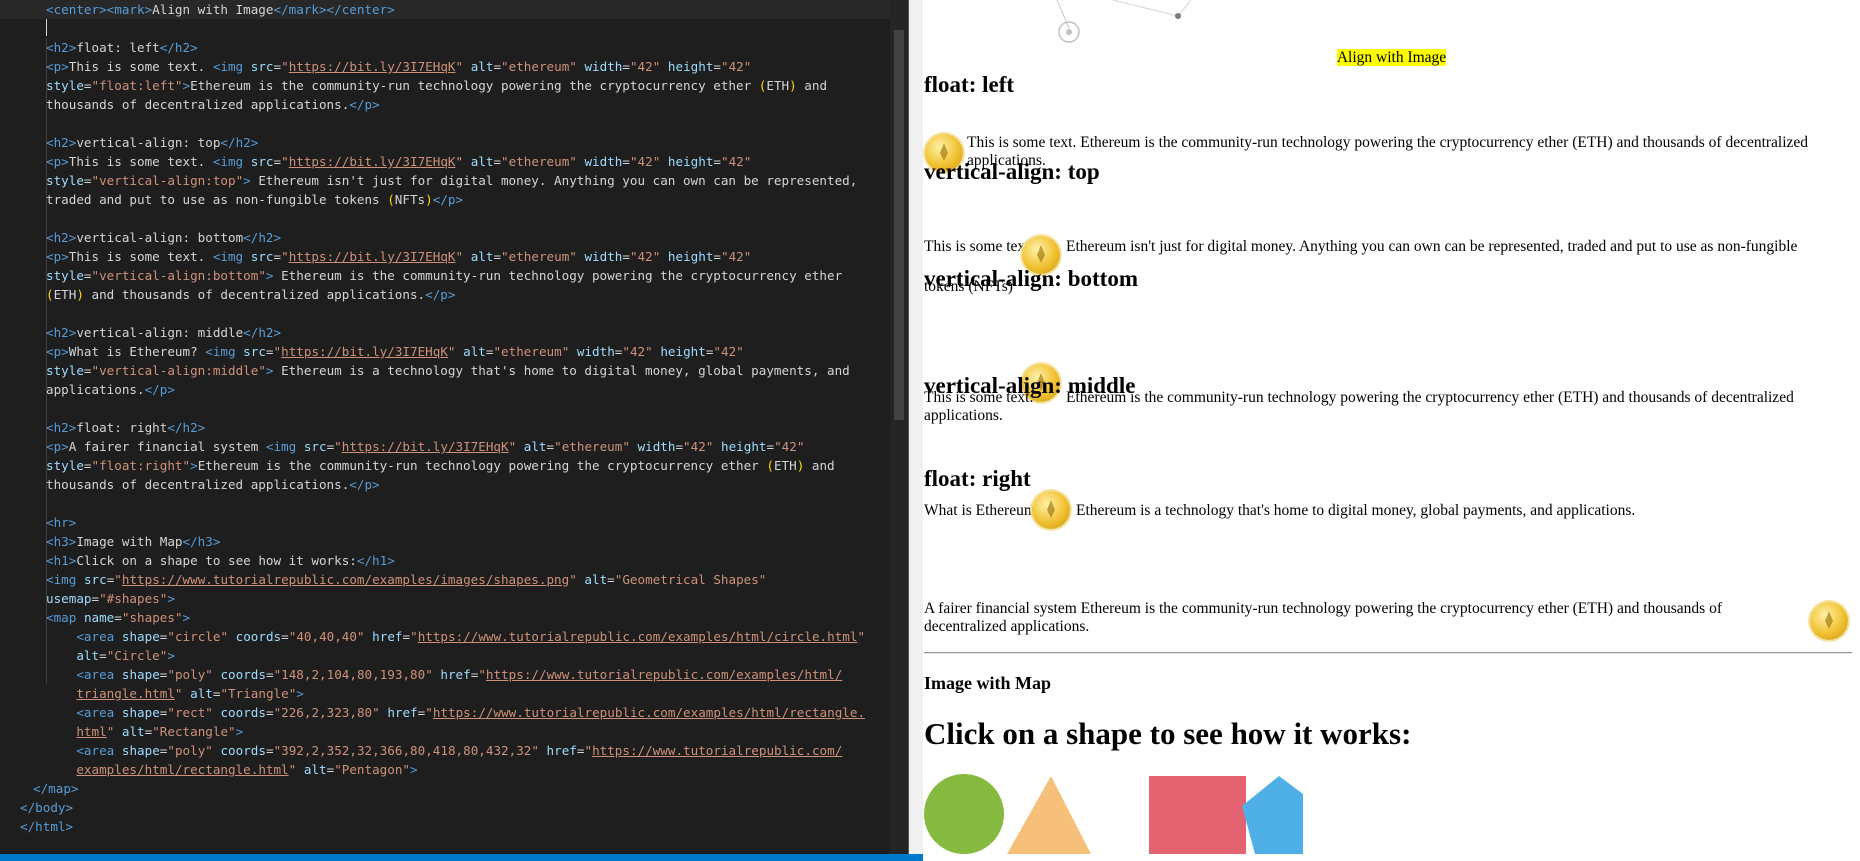 This screenshot has height=861, width=1860. Describe the element at coordinates (410, 199) in the screenshot. I see `code-token: NFTs` at that location.